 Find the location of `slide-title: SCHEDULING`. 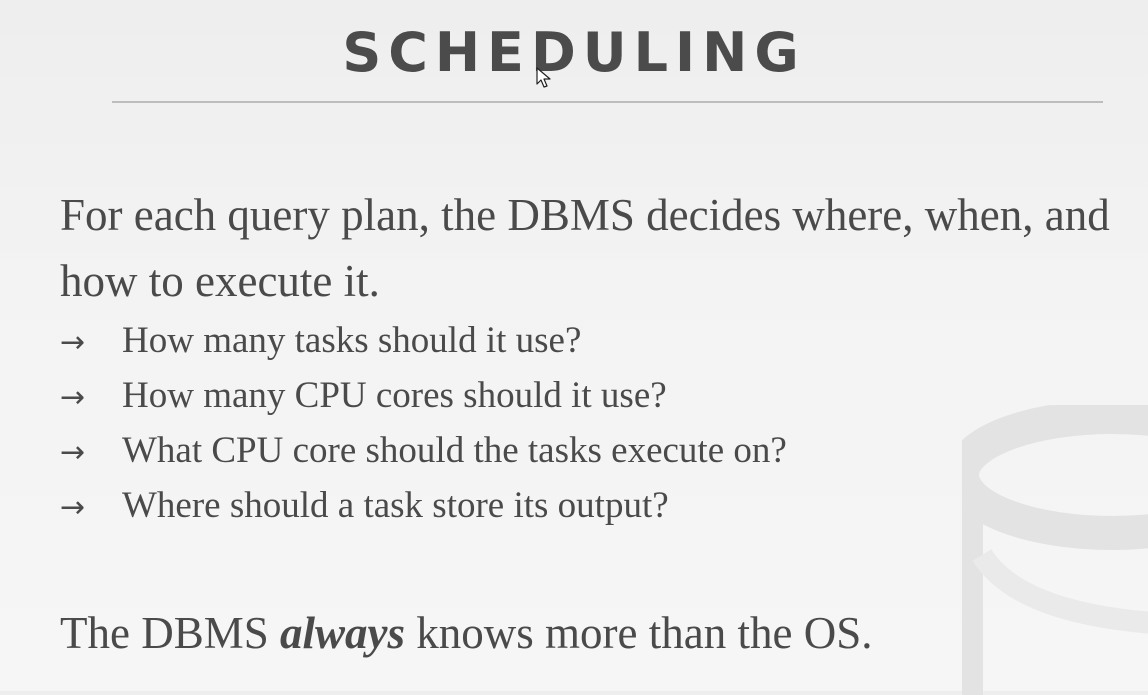

slide-title: SCHEDULING is located at coordinates (574, 52).